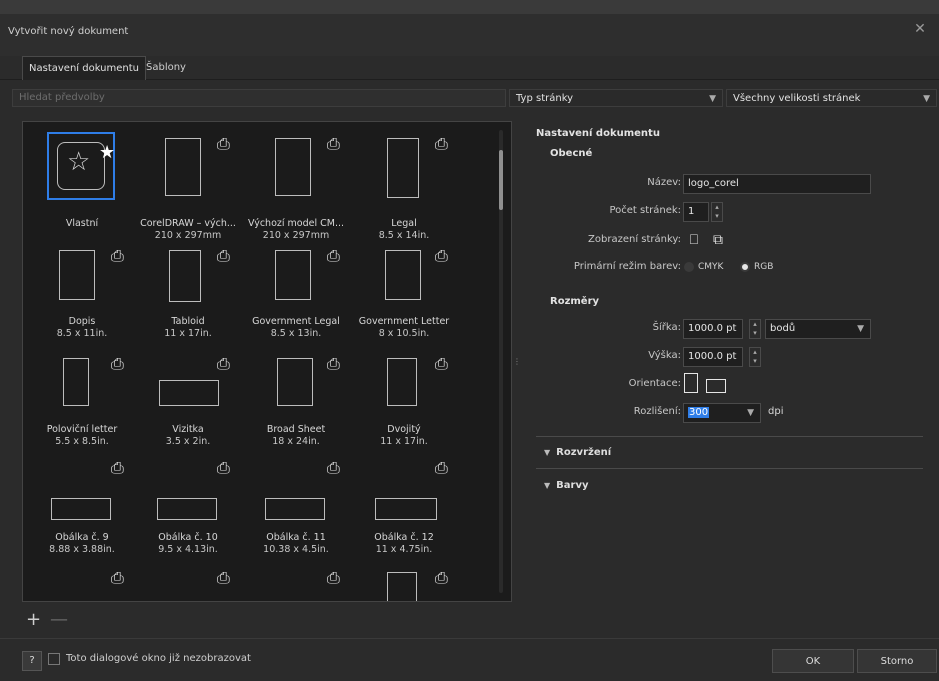 This screenshot has height=681, width=939. What do you see at coordinates (59, 619) in the screenshot?
I see `remove-preset-icon: —` at bounding box center [59, 619].